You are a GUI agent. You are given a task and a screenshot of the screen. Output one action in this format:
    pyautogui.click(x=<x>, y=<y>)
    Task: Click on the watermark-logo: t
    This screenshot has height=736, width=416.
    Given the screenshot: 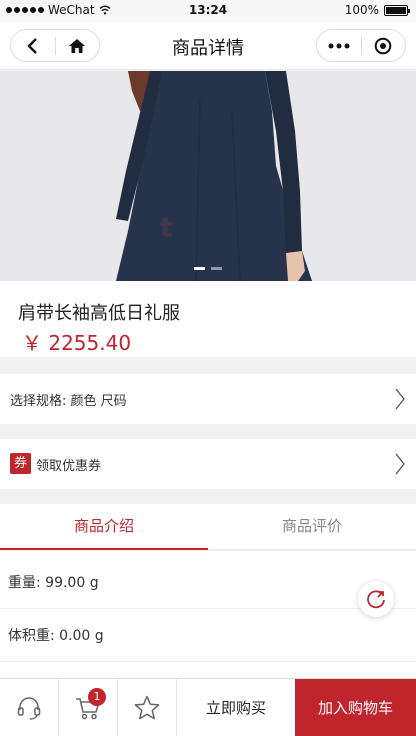 What is the action you would take?
    pyautogui.click(x=167, y=227)
    